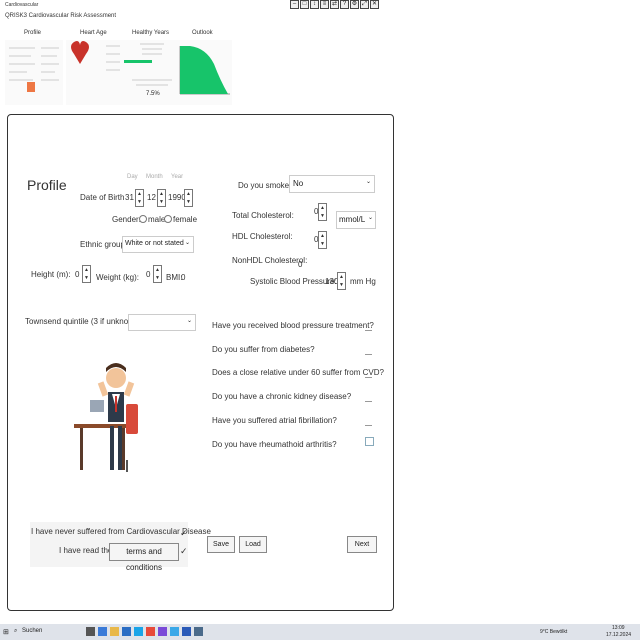  I want to click on outlook-chart, so click(204, 70).